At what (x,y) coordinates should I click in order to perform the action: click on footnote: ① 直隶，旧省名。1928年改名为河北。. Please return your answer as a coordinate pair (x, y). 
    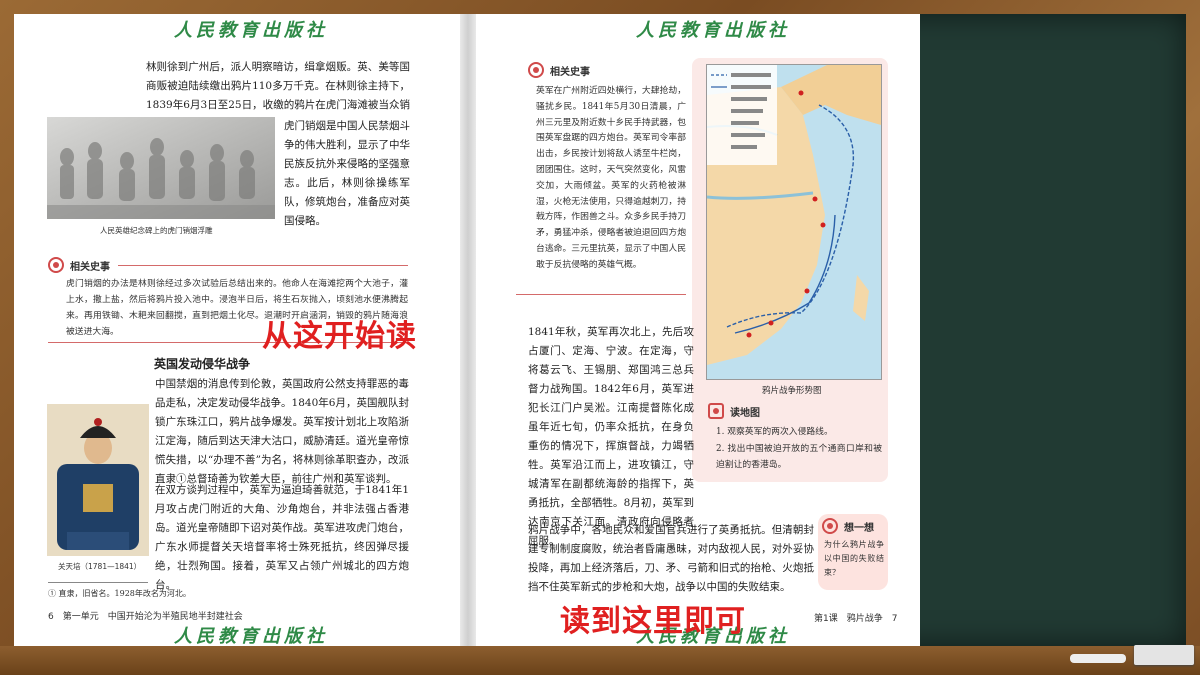
    Looking at the image, I should click on (119, 593).